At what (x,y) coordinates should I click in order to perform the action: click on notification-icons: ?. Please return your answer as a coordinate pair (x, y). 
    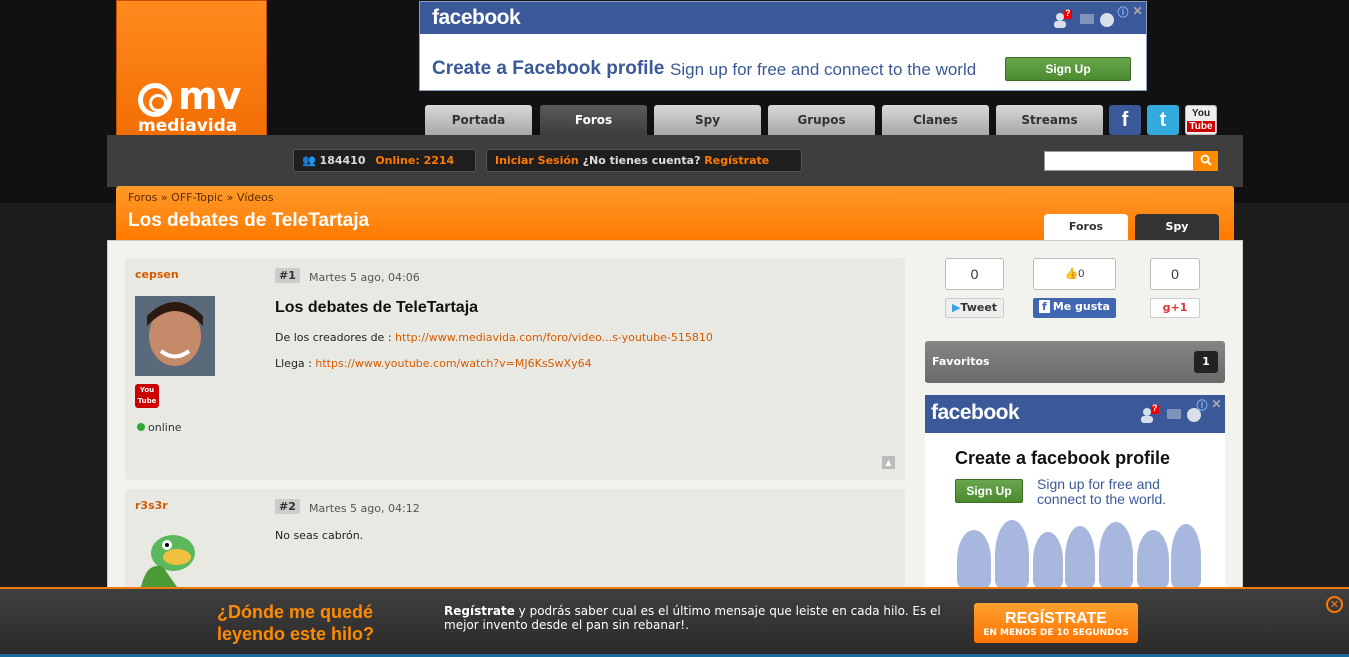
    Looking at the image, I should click on (1084, 19).